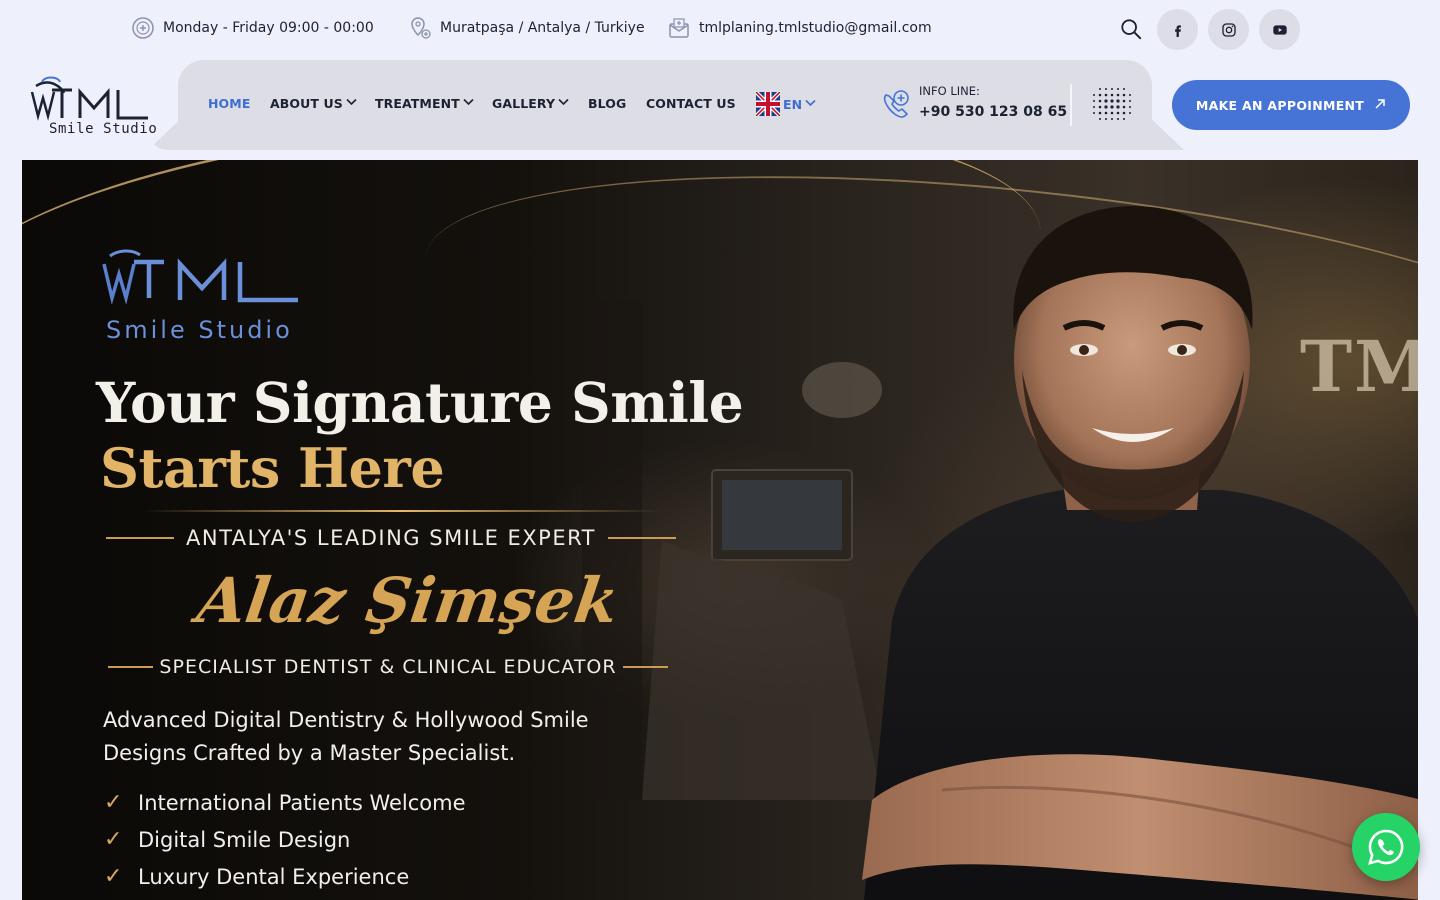  I want to click on info-line-phone: +90 530 123 08 65, so click(993, 112).